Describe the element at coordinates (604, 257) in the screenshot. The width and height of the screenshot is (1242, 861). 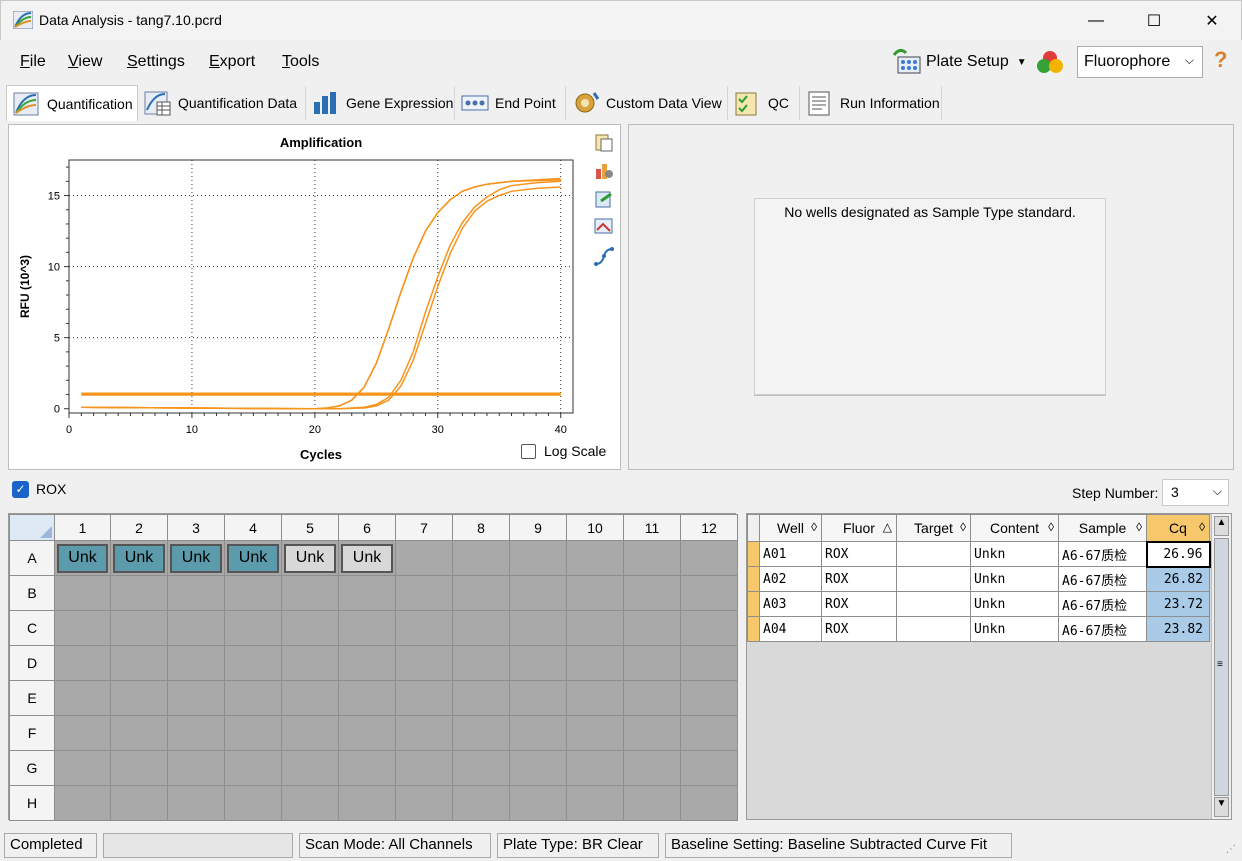
I see `curve-fit-icon` at that location.